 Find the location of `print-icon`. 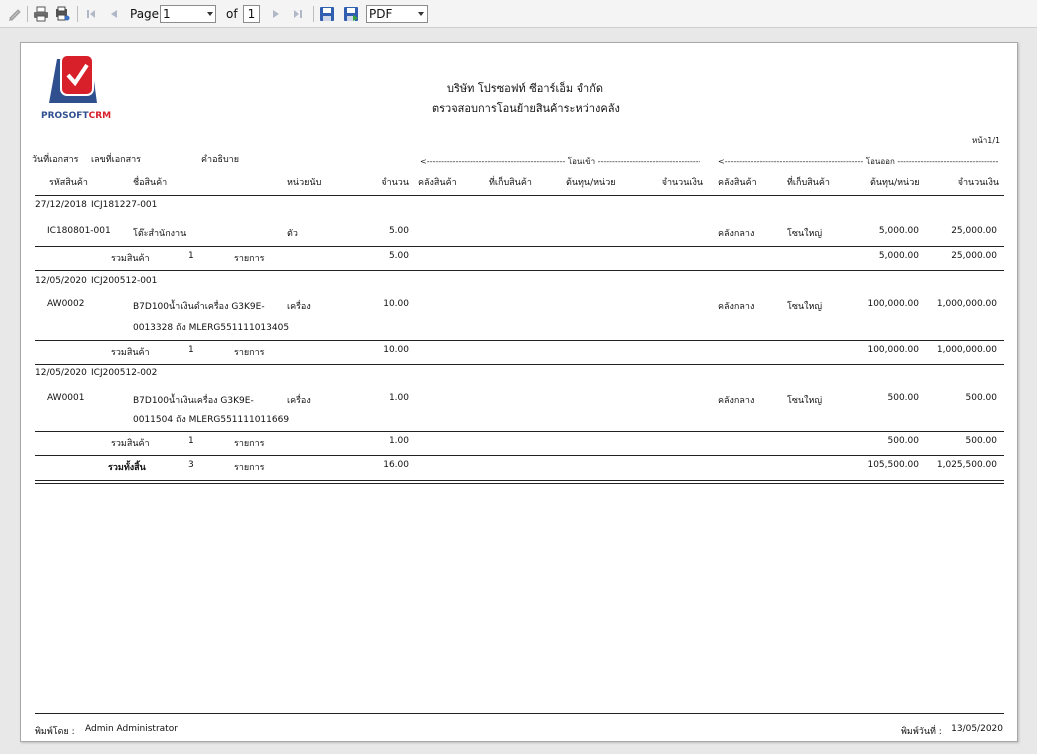

print-icon is located at coordinates (41, 14).